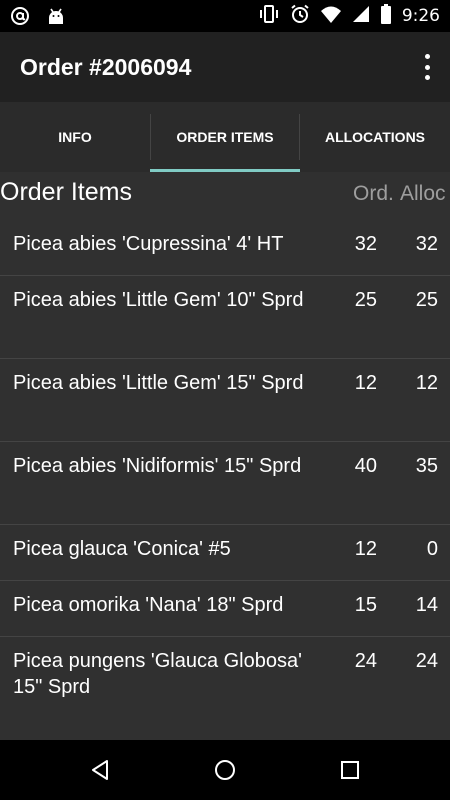 Image resolution: width=450 pixels, height=800 pixels. What do you see at coordinates (426, 300) in the screenshot?
I see `item-alloc: 25` at bounding box center [426, 300].